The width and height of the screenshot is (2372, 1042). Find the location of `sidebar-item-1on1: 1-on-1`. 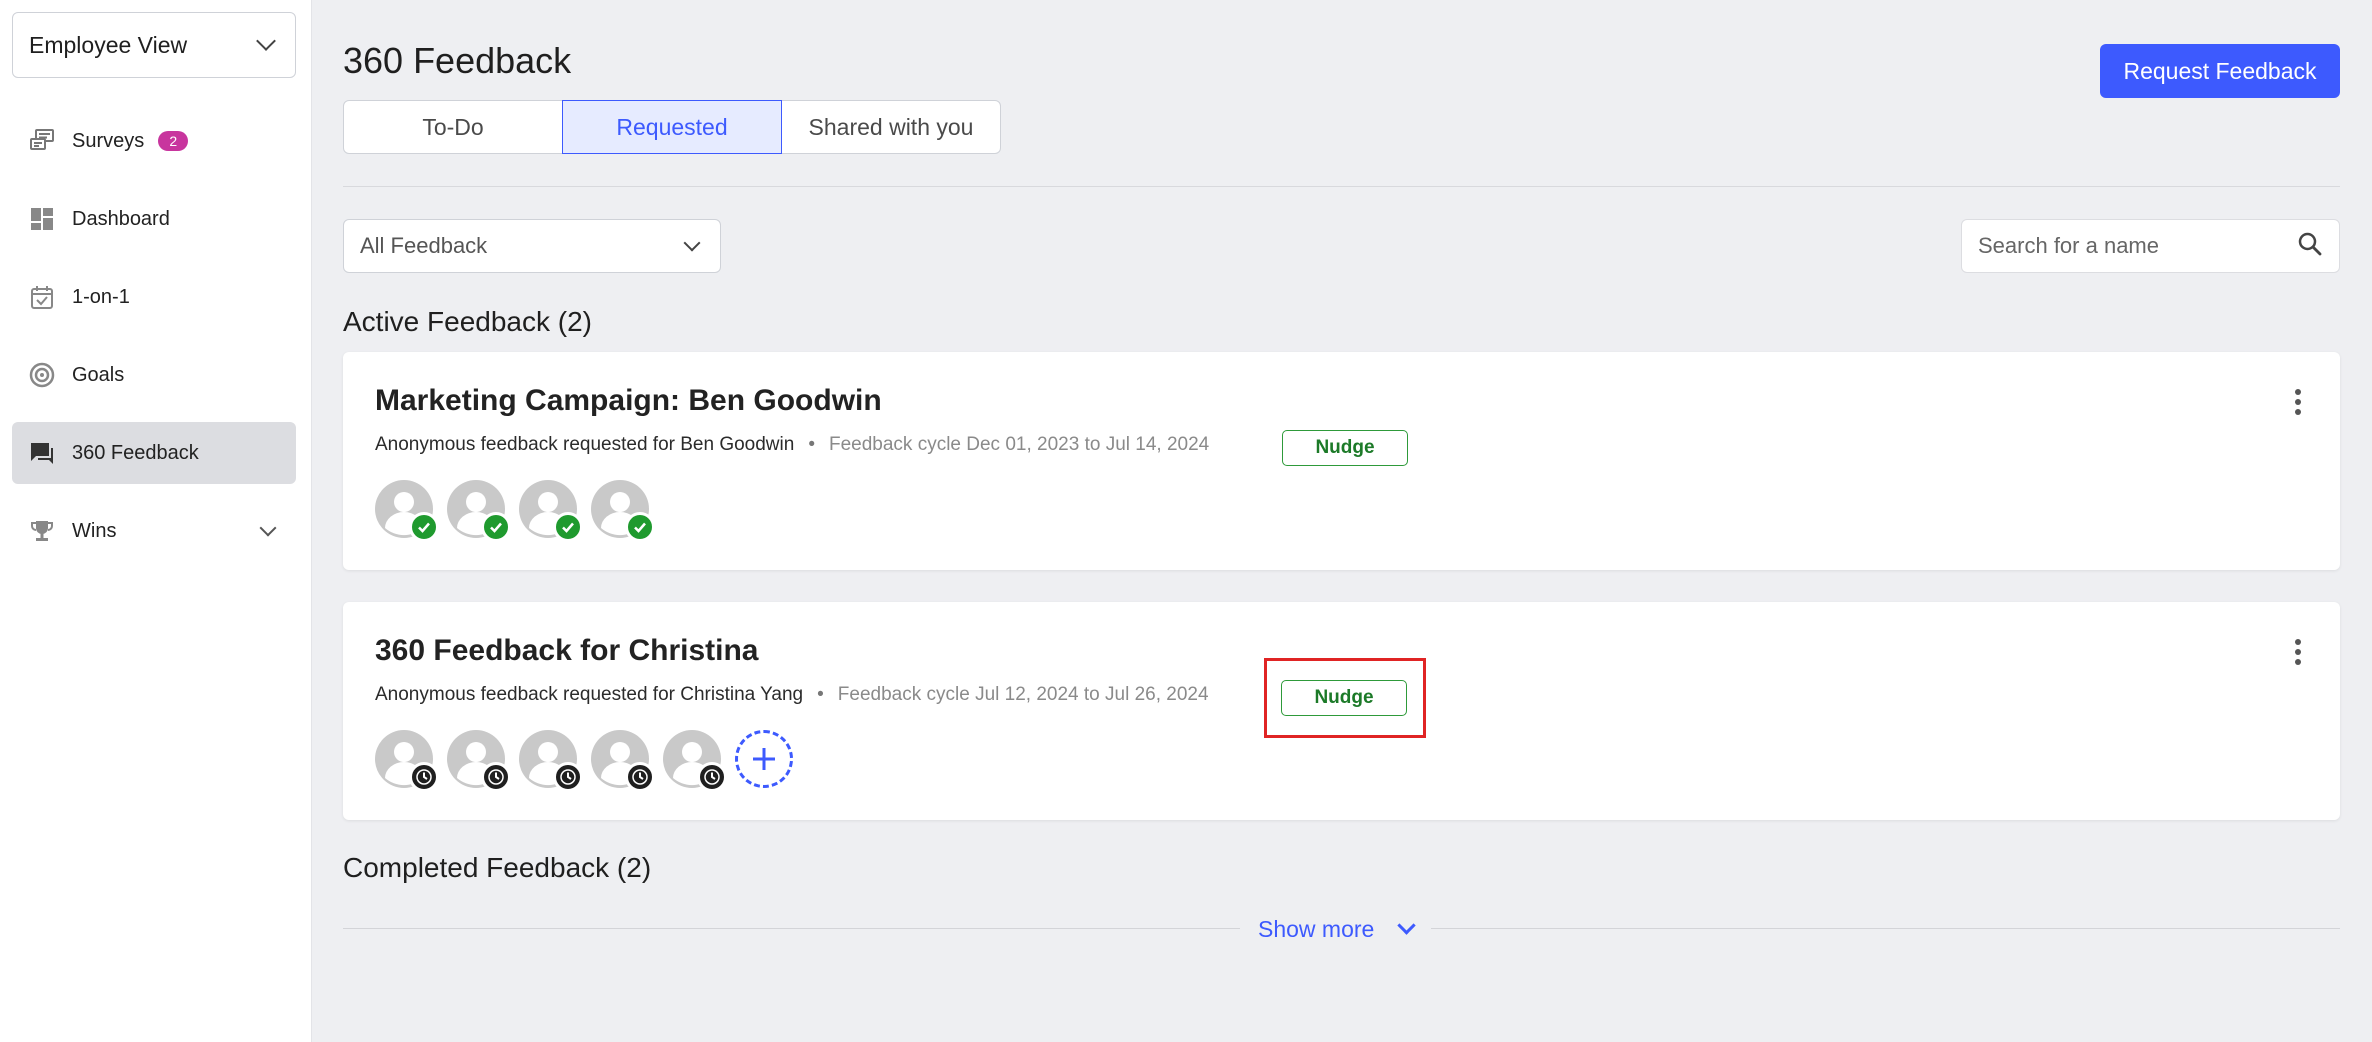

sidebar-item-1on1: 1-on-1 is located at coordinates (154, 297).